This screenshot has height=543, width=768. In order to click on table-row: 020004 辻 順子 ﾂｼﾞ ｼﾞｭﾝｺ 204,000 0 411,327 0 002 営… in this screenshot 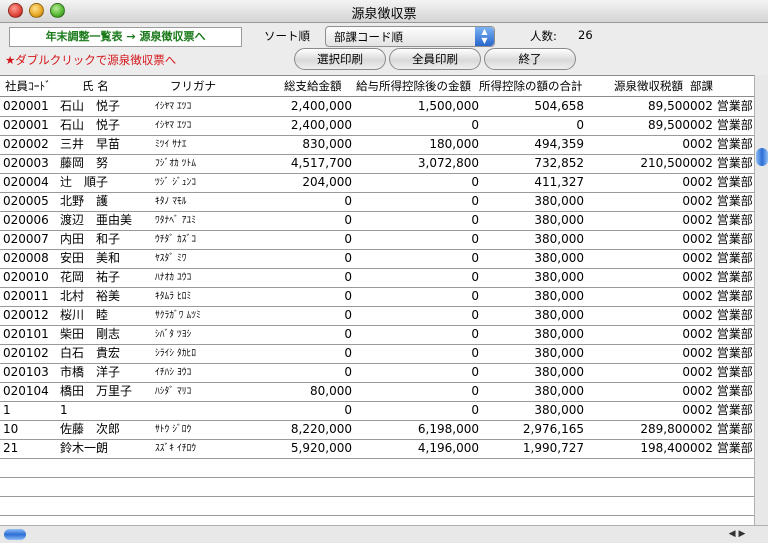, I will do `click(377, 183)`.